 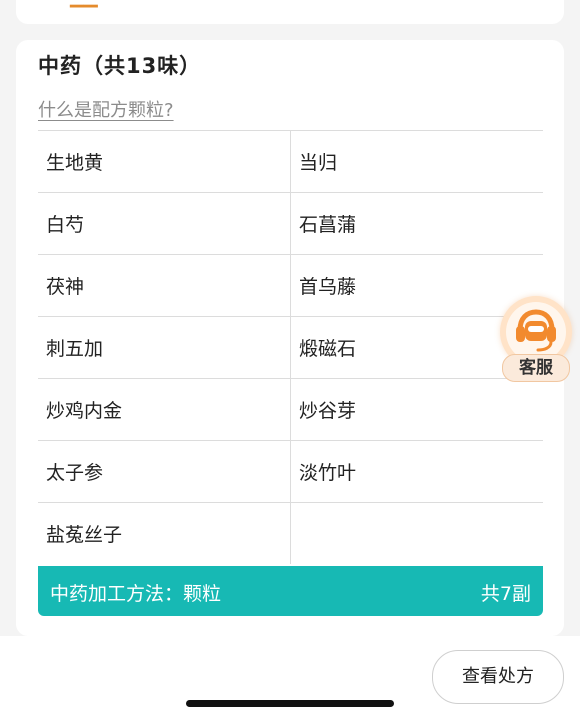 What do you see at coordinates (164, 471) in the screenshot?
I see `herb-cell: 太子参` at bounding box center [164, 471].